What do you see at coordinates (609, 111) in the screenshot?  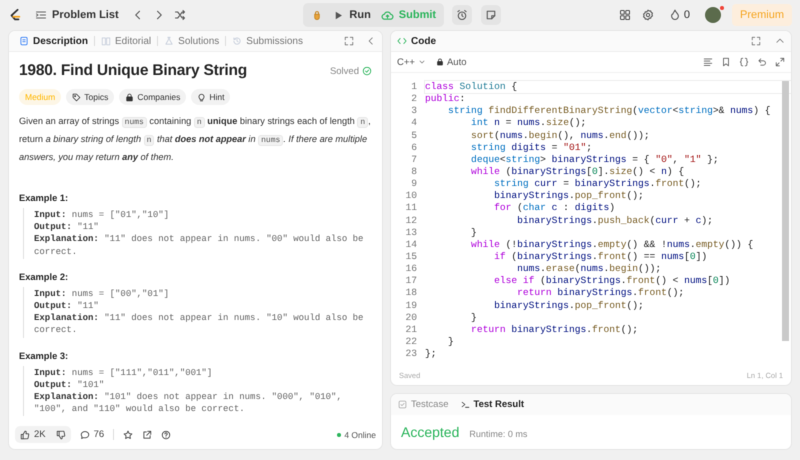 I see `code-line: string findDifferentBinaryString(vector<string>& nums) {` at bounding box center [609, 111].